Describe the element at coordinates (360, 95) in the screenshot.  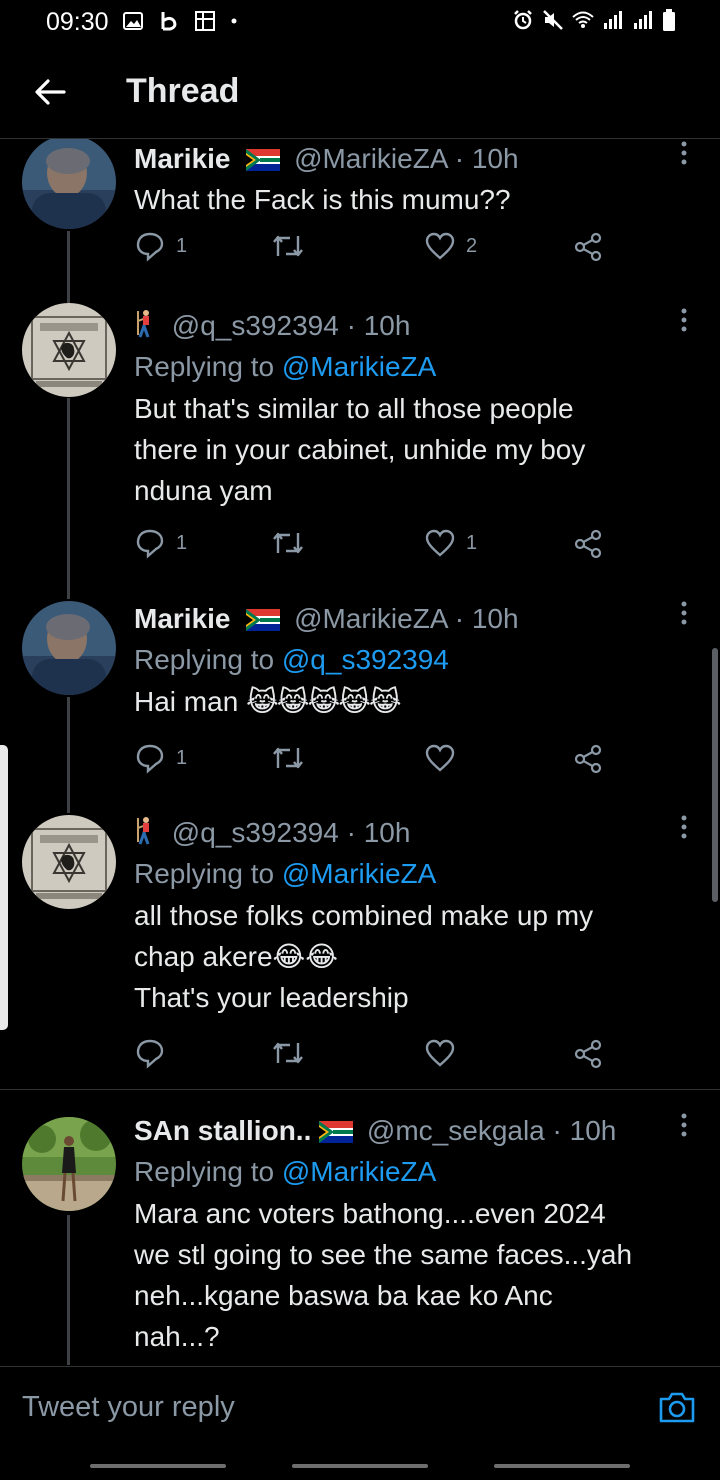
I see `app-header: Thread` at that location.